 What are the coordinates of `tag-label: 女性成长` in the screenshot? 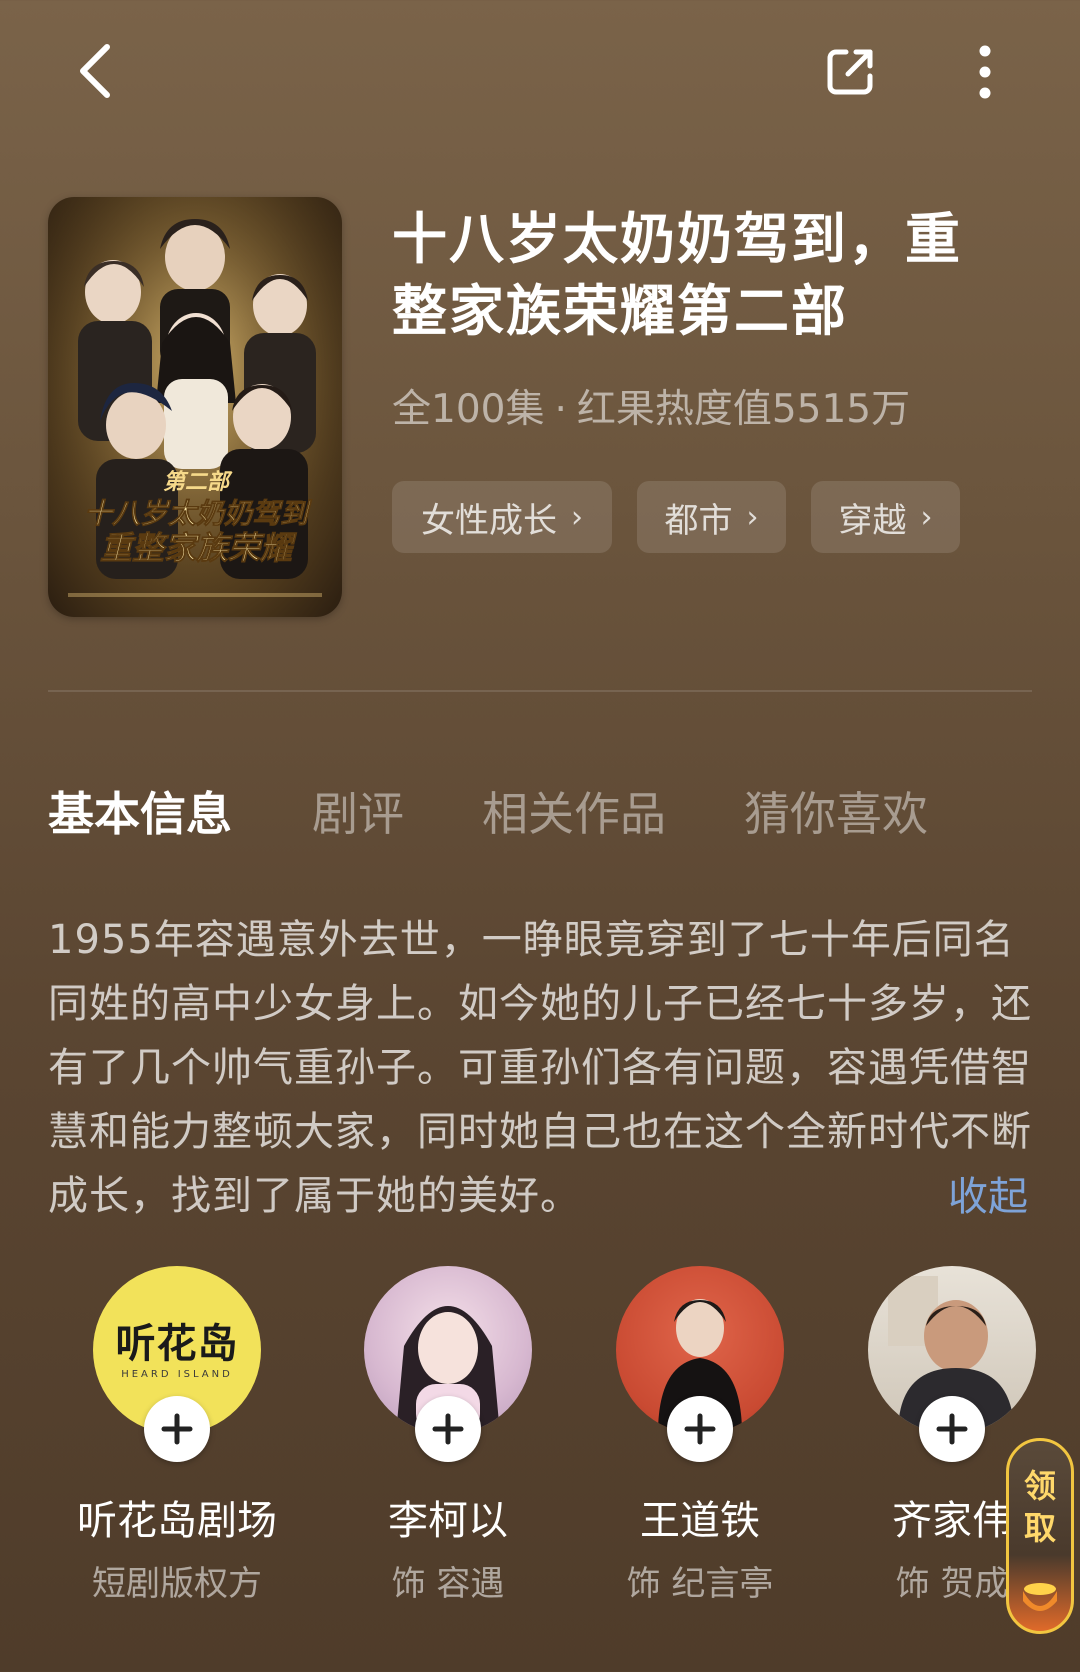 It's located at (489, 520).